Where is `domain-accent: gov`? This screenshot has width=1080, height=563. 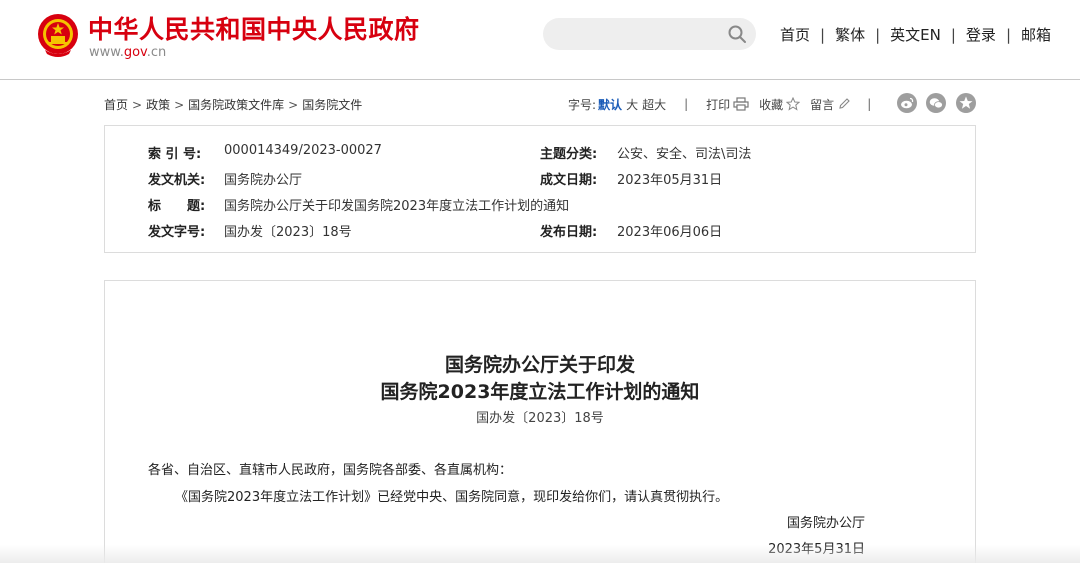
domain-accent: gov is located at coordinates (135, 52).